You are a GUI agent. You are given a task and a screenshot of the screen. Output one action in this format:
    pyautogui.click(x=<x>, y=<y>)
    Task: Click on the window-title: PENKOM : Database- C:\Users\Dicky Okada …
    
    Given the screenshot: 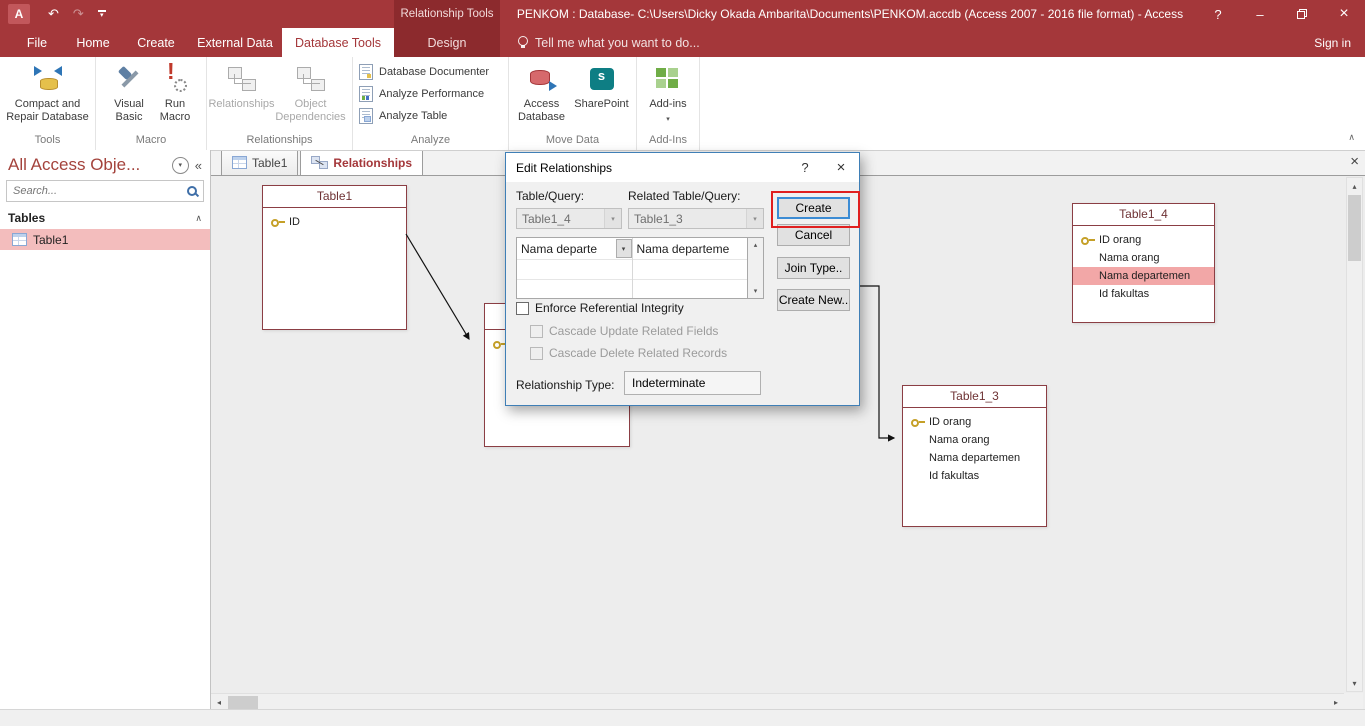 What is the action you would take?
    pyautogui.click(x=850, y=14)
    